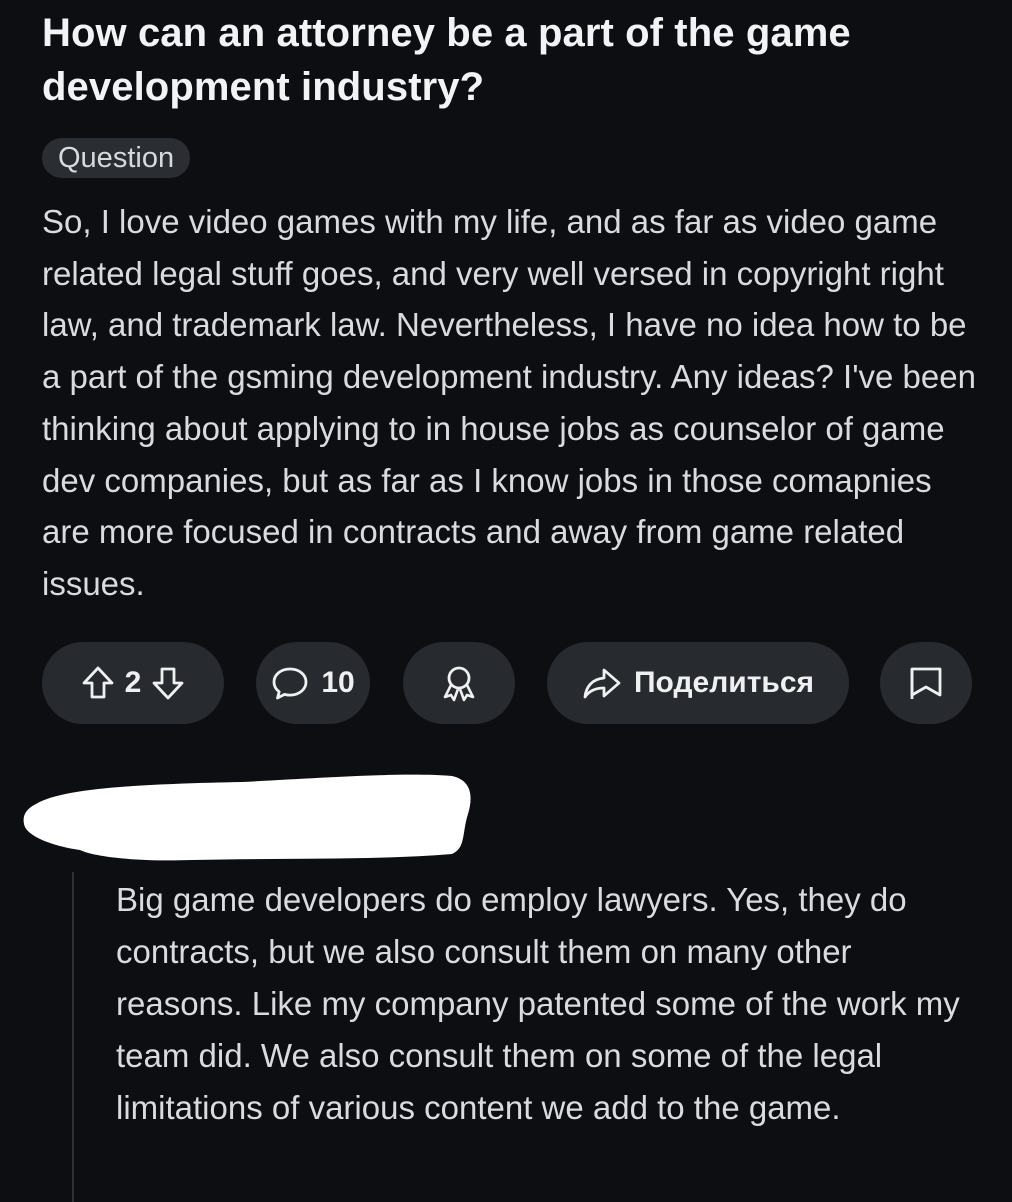  What do you see at coordinates (116, 158) in the screenshot?
I see `flair-badge: Question` at bounding box center [116, 158].